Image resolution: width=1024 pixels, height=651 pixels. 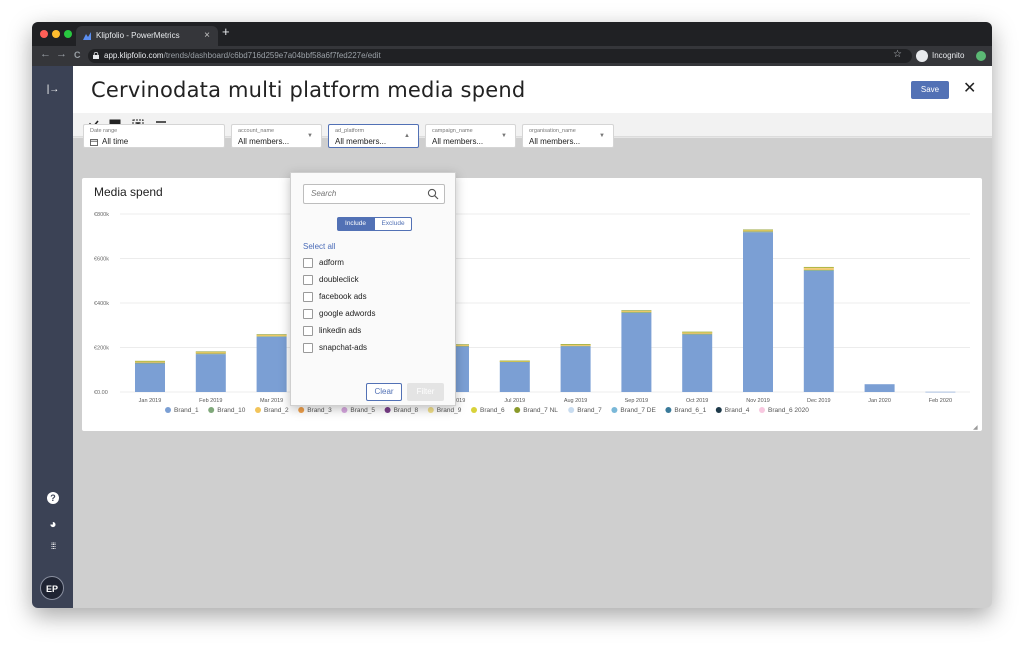 What do you see at coordinates (373, 332) in the screenshot?
I see `option-linkedin-ads: linkedin ads` at bounding box center [373, 332].